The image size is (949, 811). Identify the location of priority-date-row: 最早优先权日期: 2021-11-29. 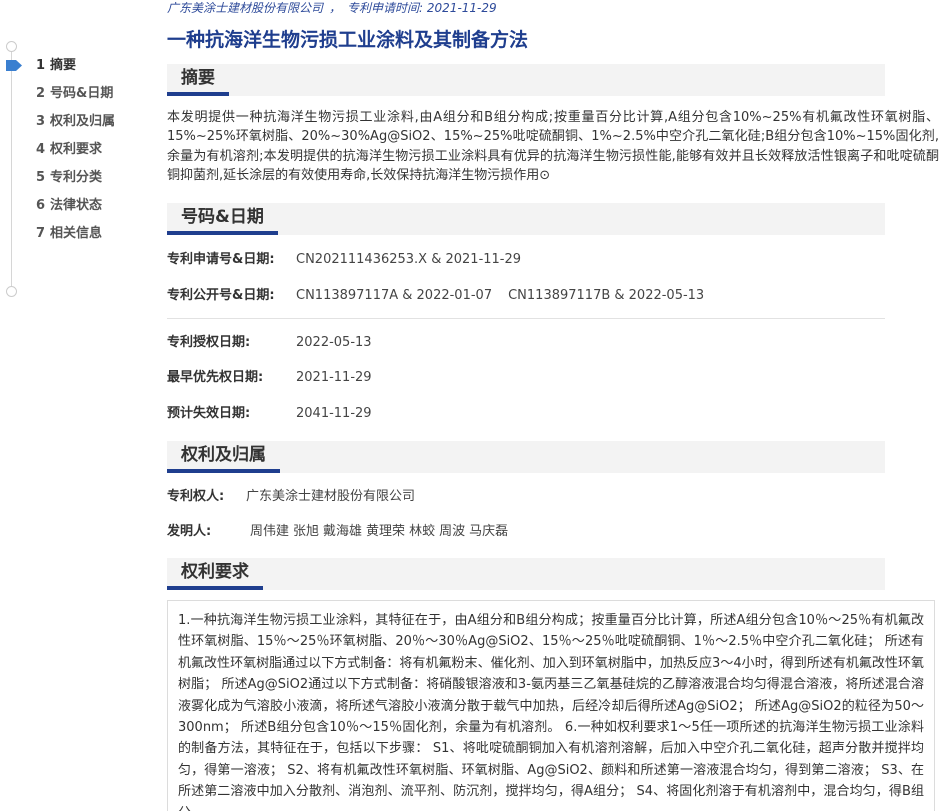
(269, 378).